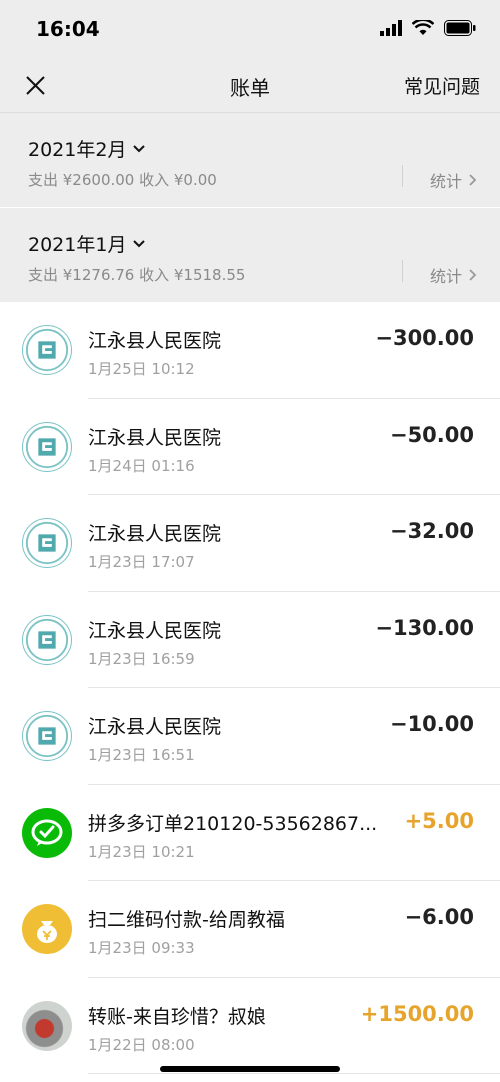  I want to click on transaction-amount: +1500.00, so click(417, 1013).